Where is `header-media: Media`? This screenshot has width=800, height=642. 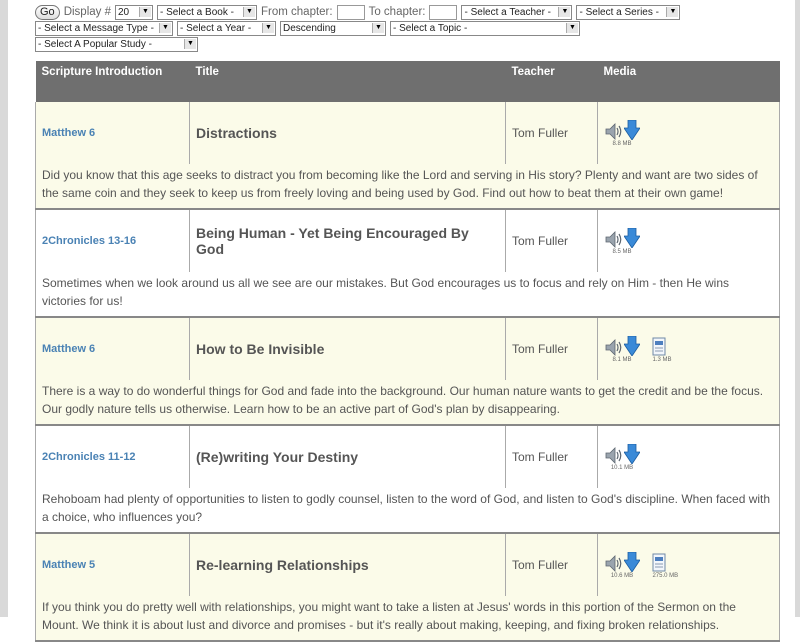 header-media: Media is located at coordinates (688, 81).